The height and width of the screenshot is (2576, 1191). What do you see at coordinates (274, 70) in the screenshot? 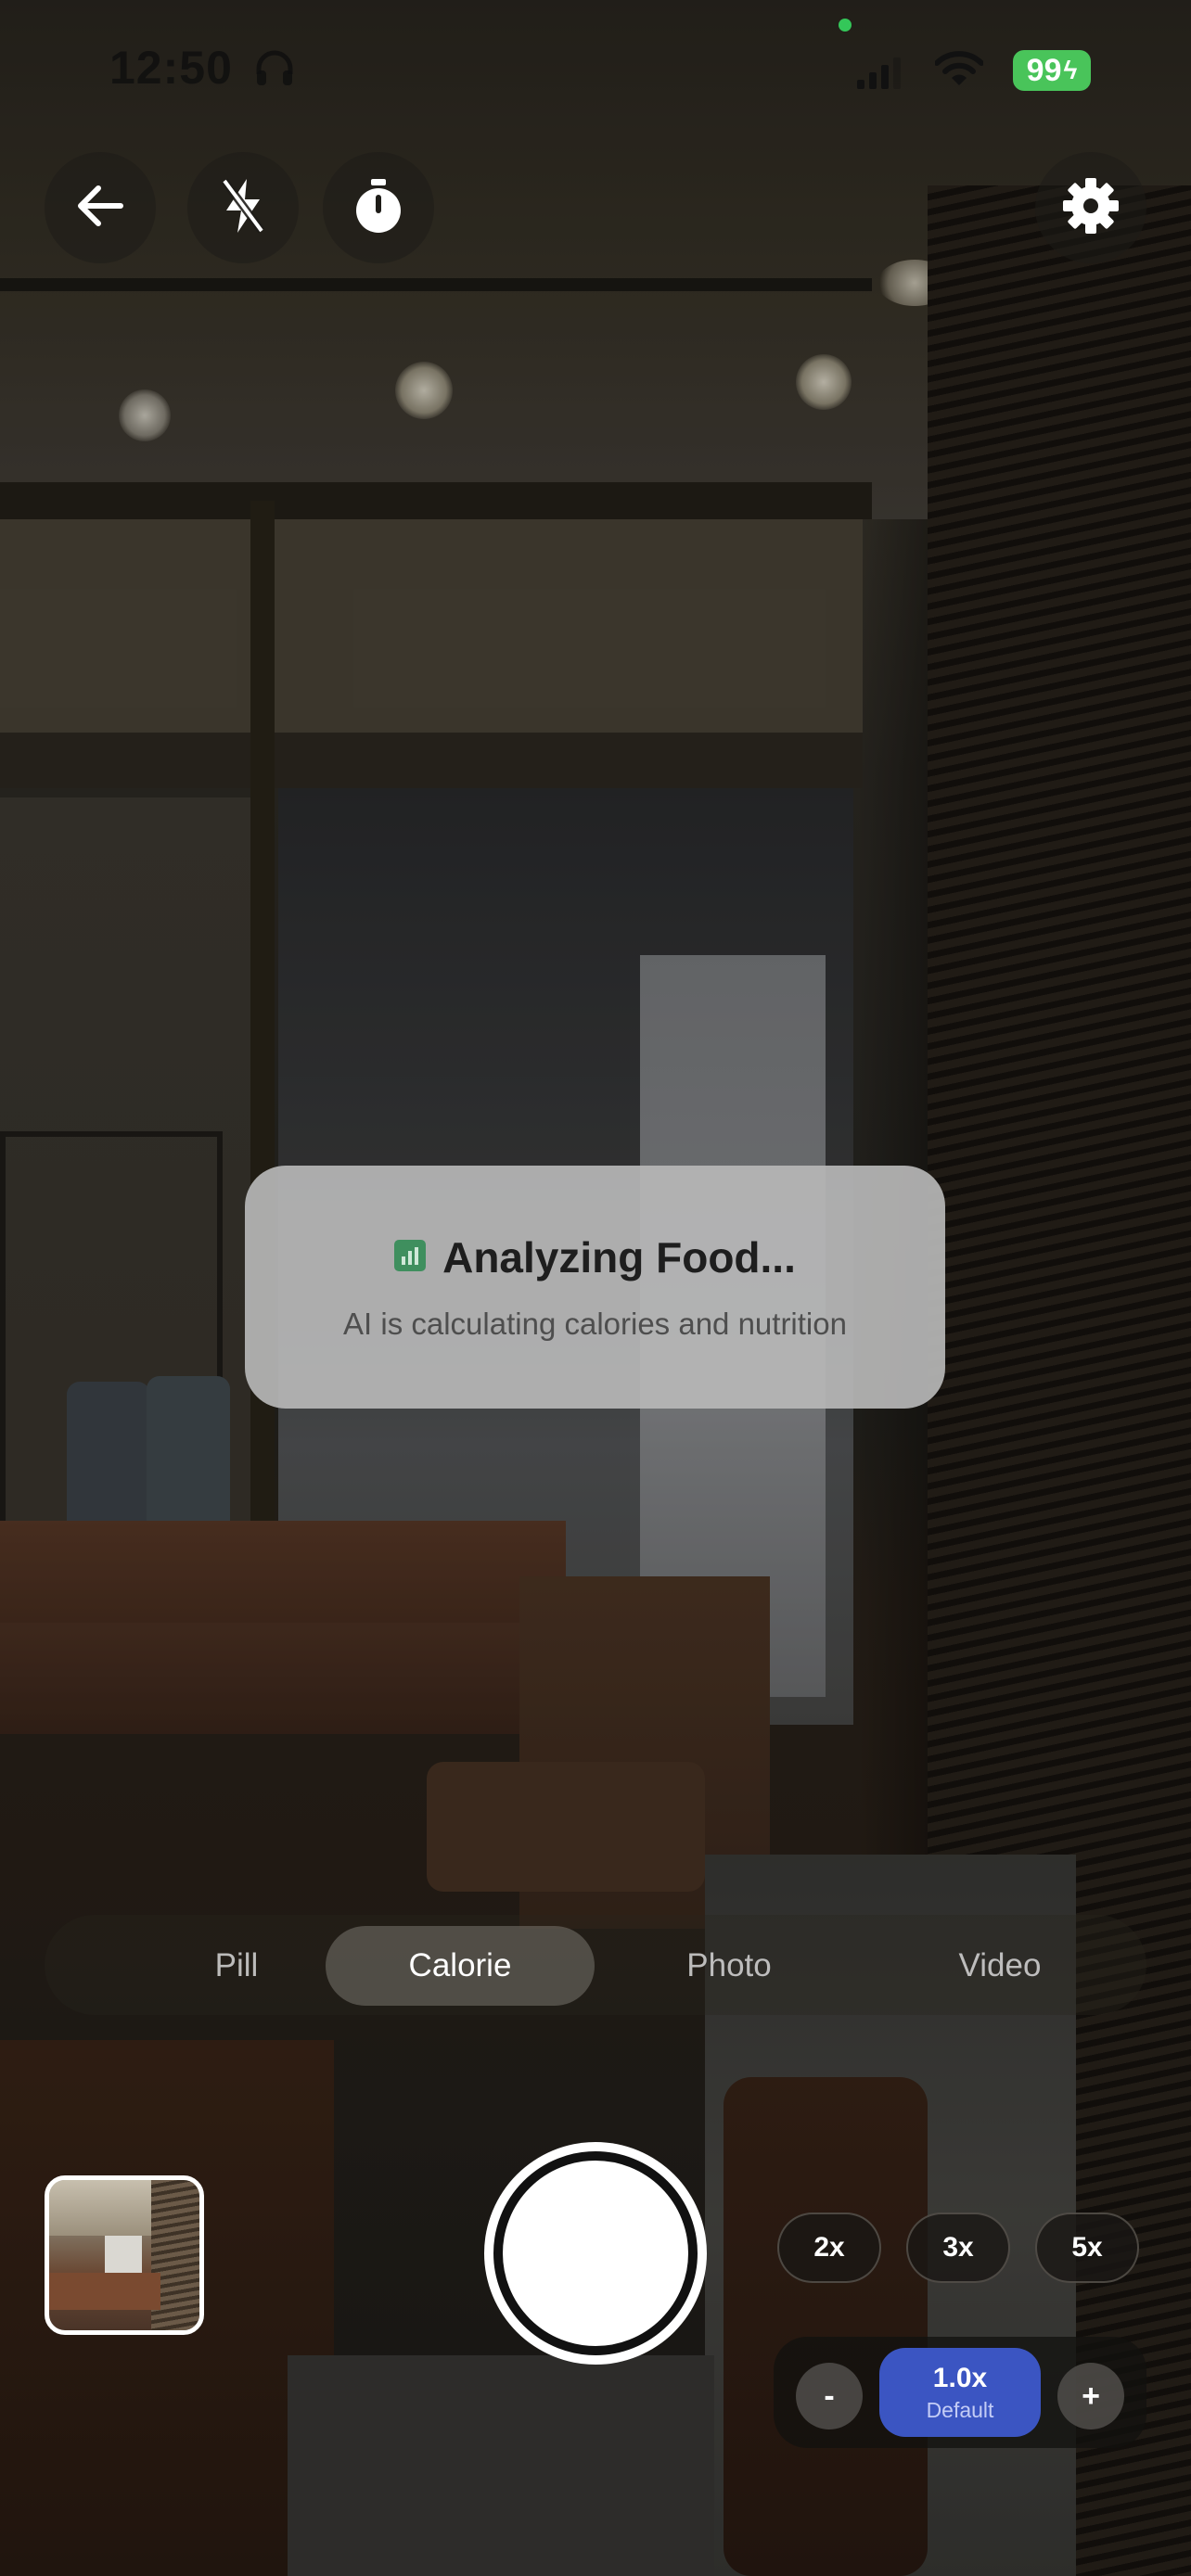
I see `headphones-icon` at bounding box center [274, 70].